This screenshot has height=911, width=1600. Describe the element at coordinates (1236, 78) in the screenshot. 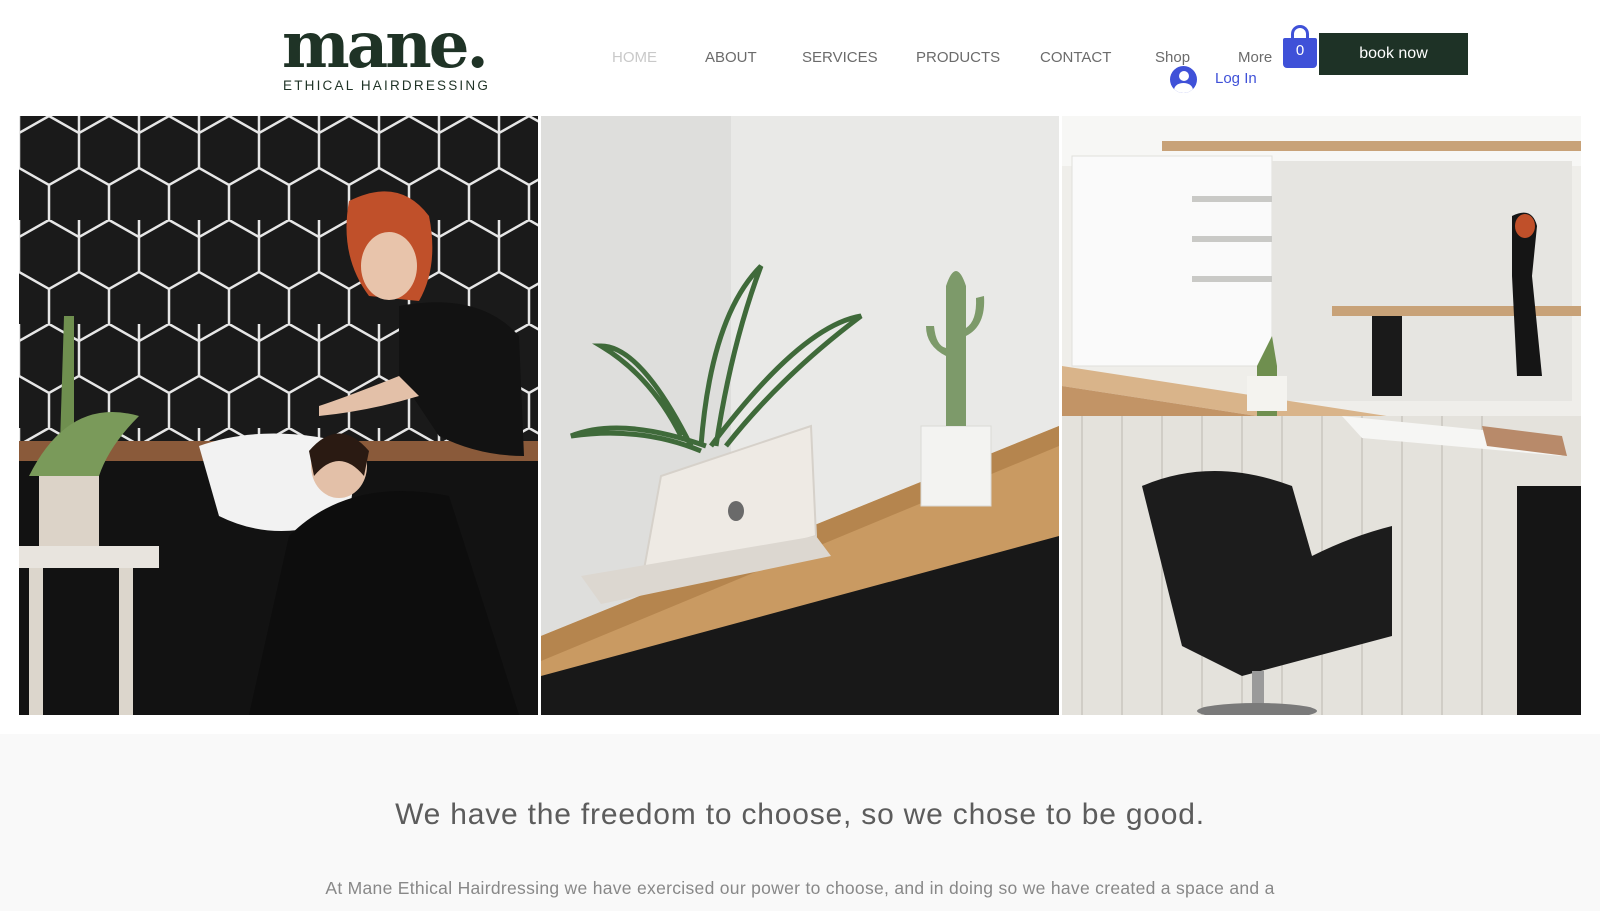

I see `login-label: Log In` at that location.